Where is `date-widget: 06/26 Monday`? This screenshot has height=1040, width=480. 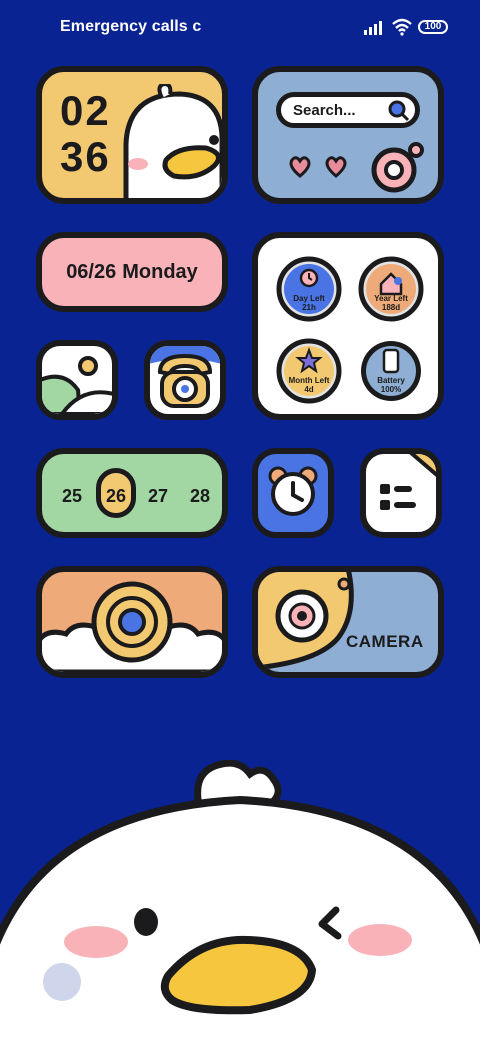
date-widget: 06/26 Monday is located at coordinates (132, 272).